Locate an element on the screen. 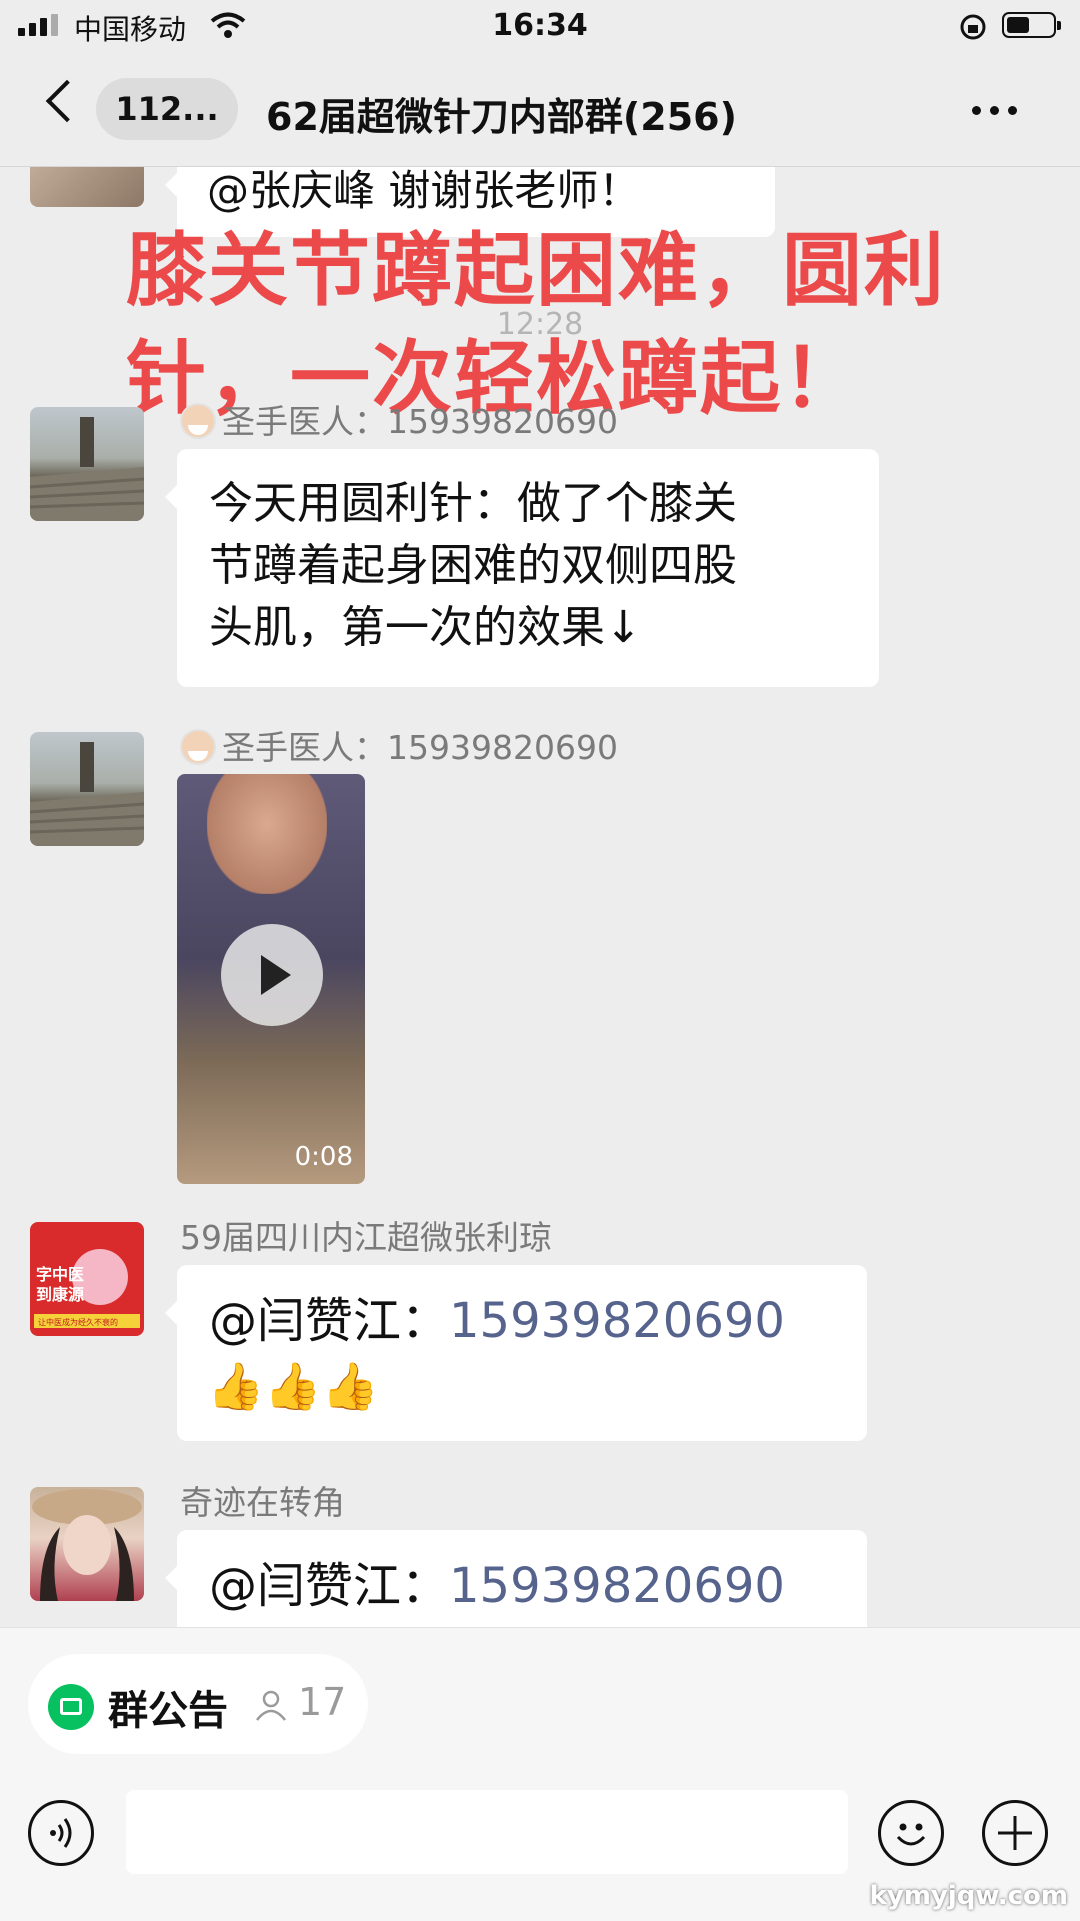  message-text-line: 今天用圆利针：做了个膝关 is located at coordinates (473, 503).